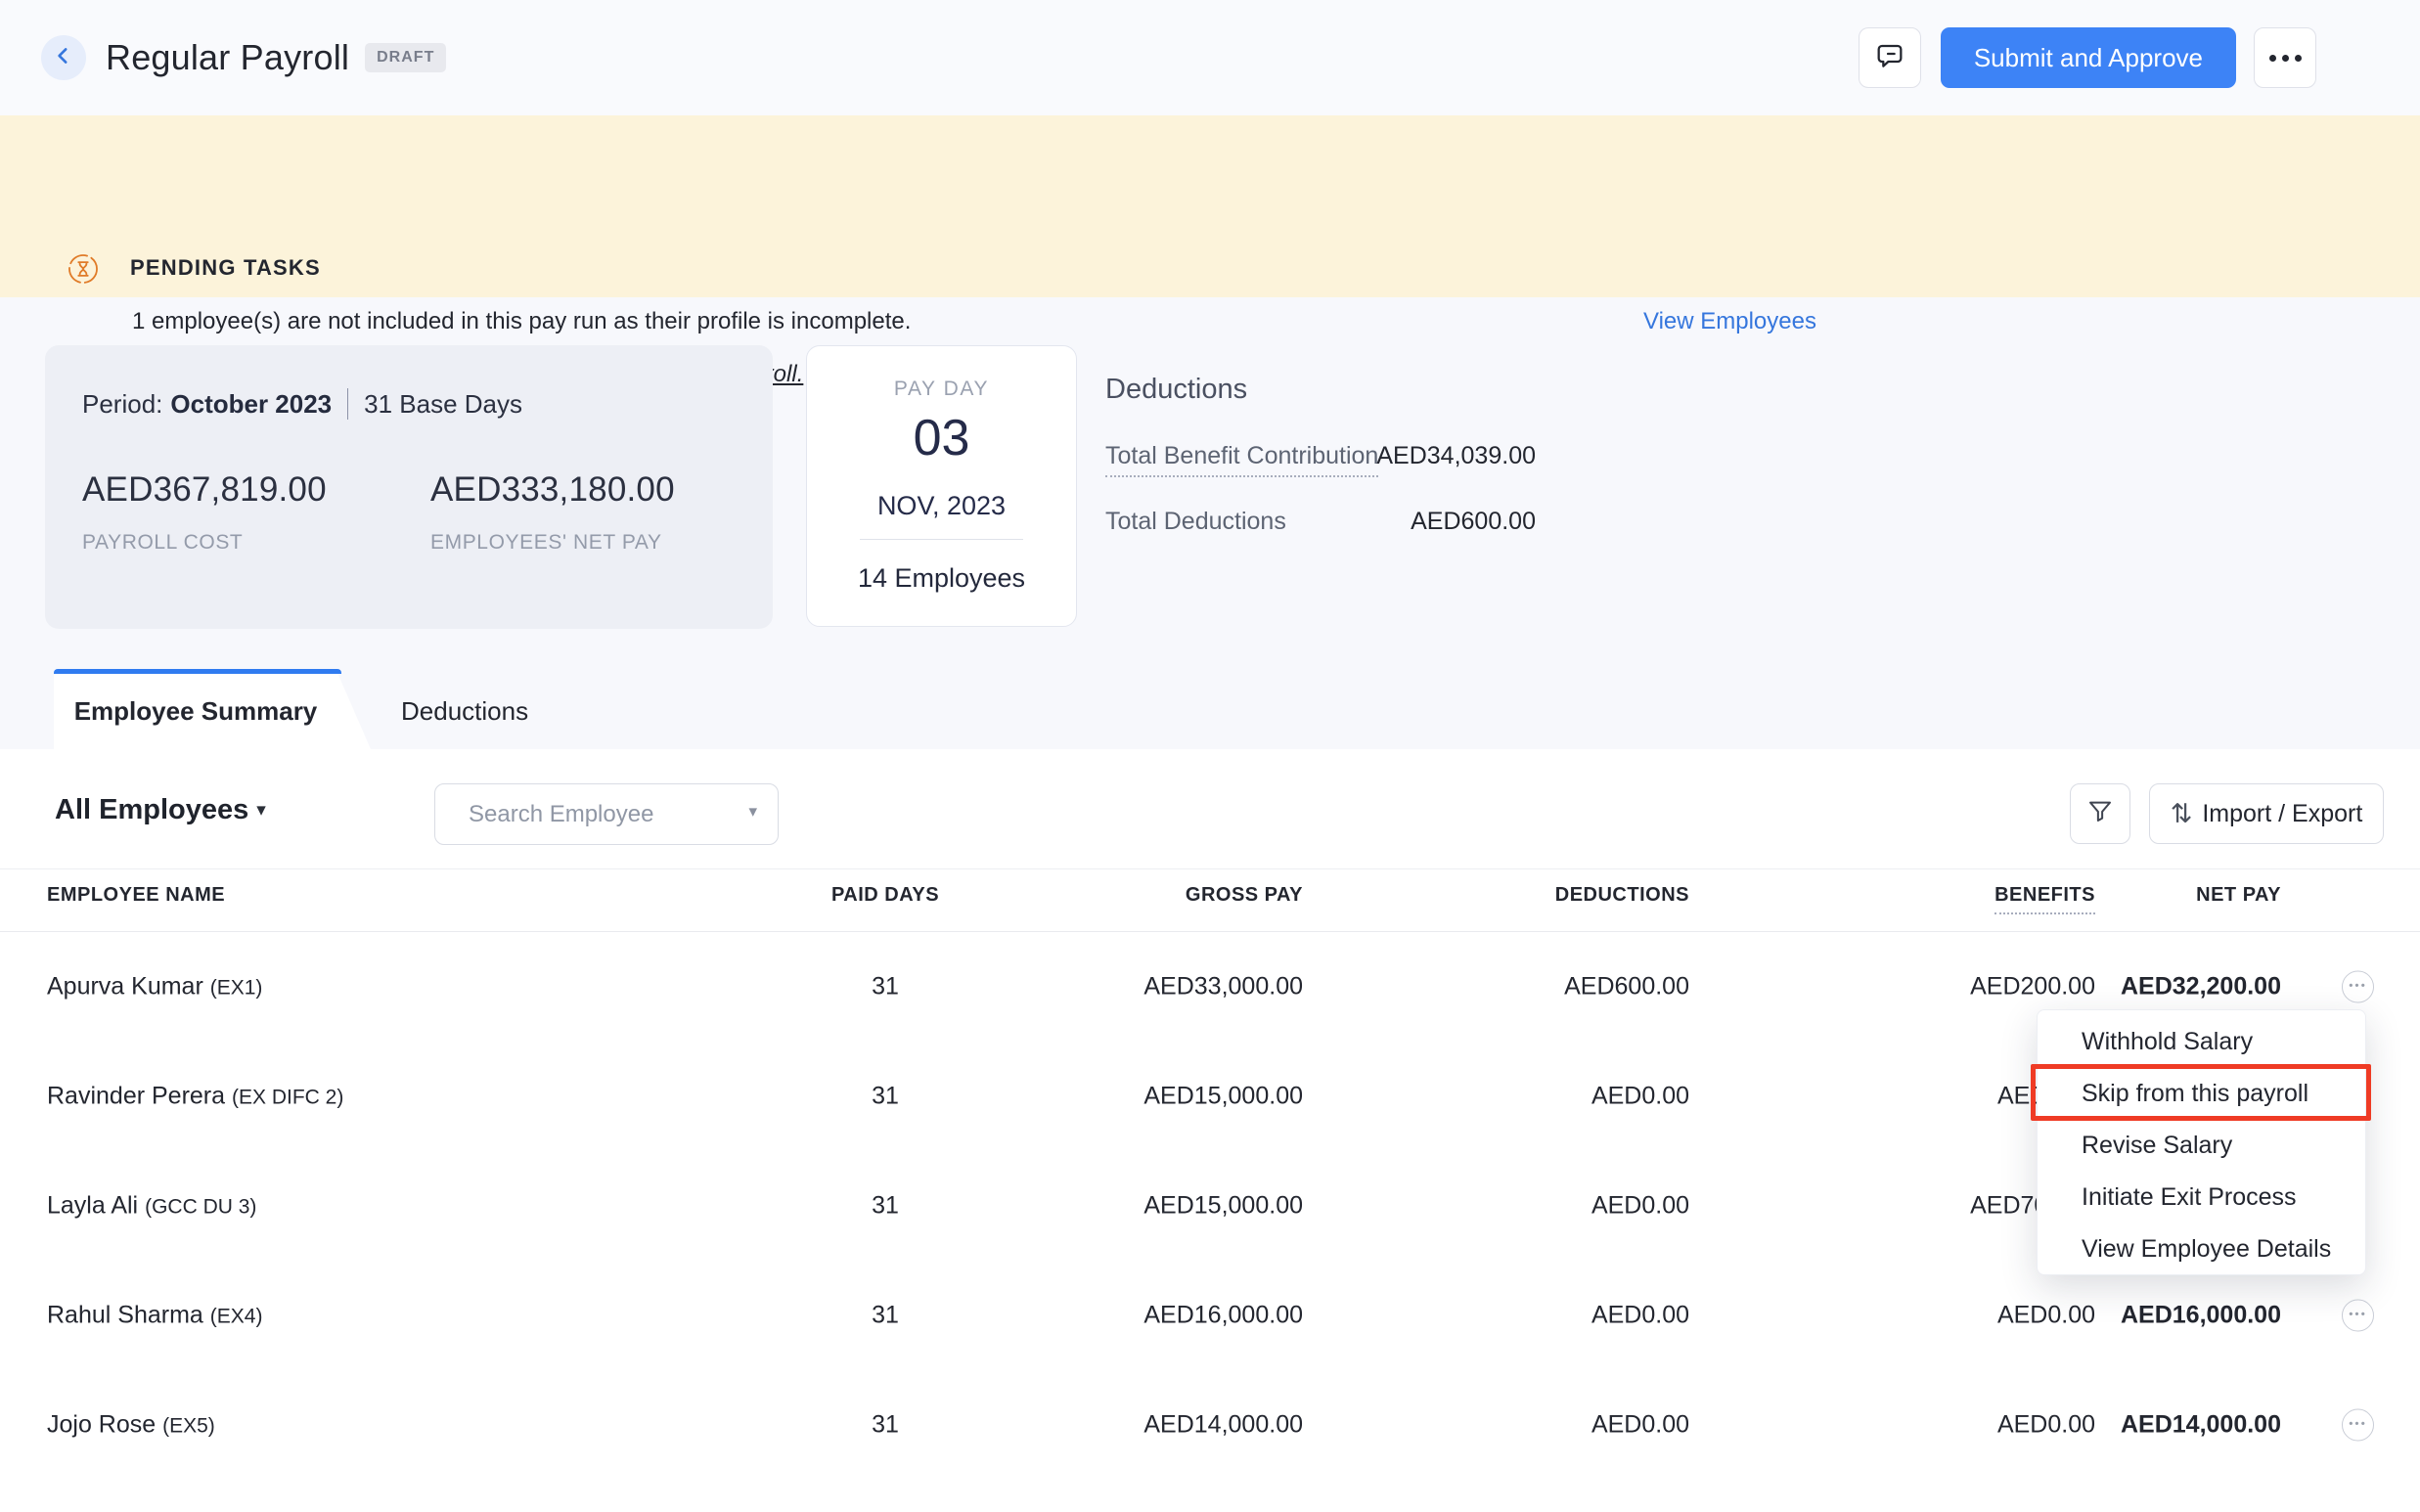 Image resolution: width=2420 pixels, height=1512 pixels. What do you see at coordinates (1627, 987) in the screenshot?
I see `deductions: AED600.00` at bounding box center [1627, 987].